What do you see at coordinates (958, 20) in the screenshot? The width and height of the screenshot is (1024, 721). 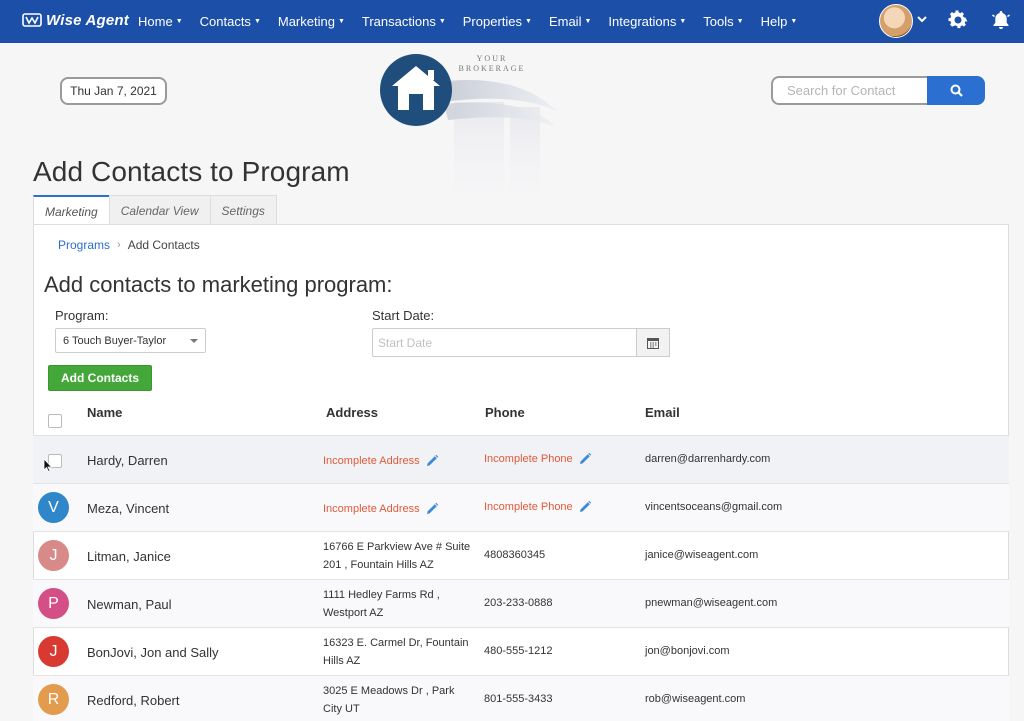 I see `gear-icon` at bounding box center [958, 20].